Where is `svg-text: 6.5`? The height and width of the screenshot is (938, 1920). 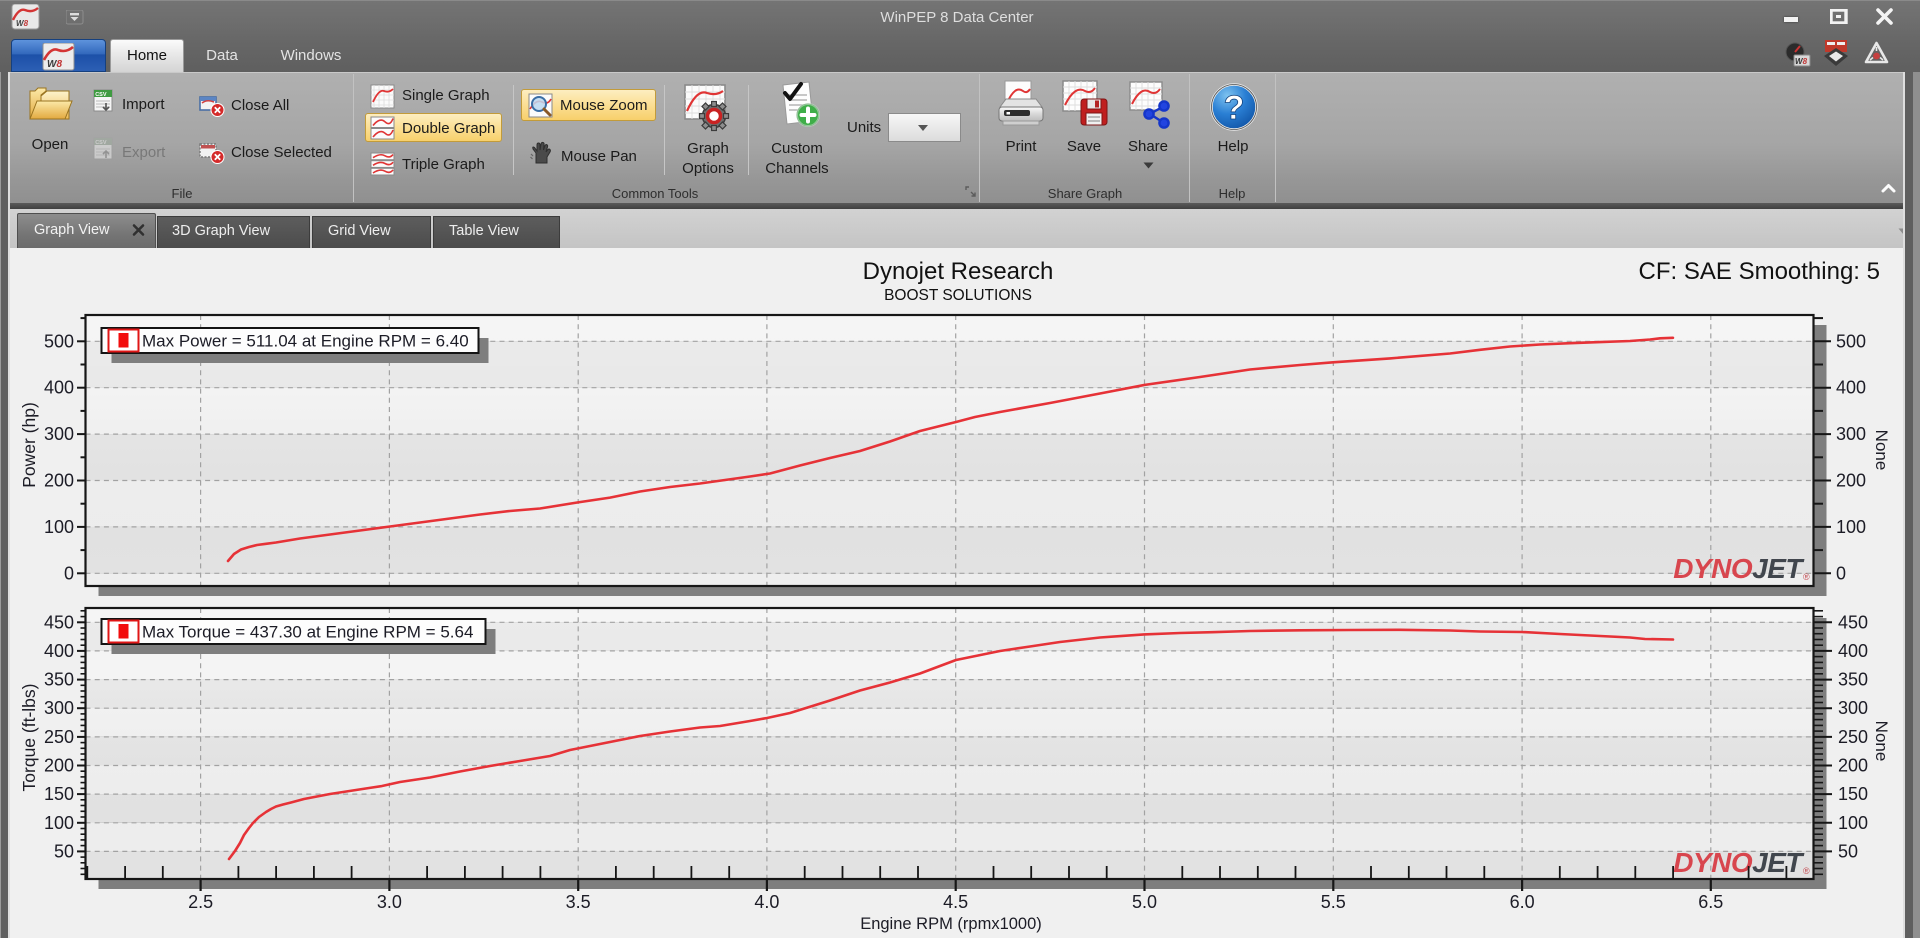 svg-text: 6.5 is located at coordinates (1710, 902).